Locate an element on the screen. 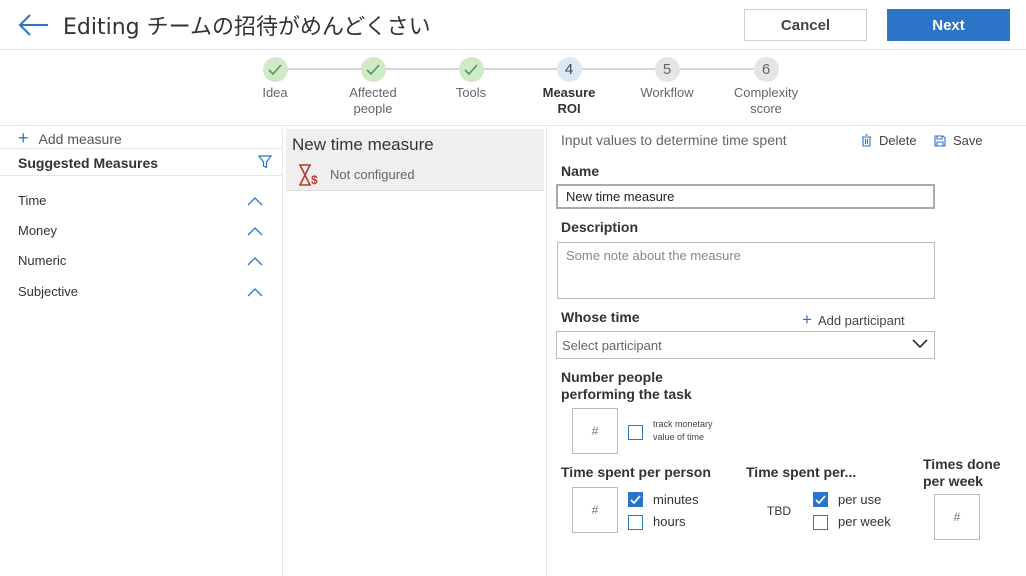 The height and width of the screenshot is (576, 1026). times-done-label-line1: Times done is located at coordinates (962, 464).